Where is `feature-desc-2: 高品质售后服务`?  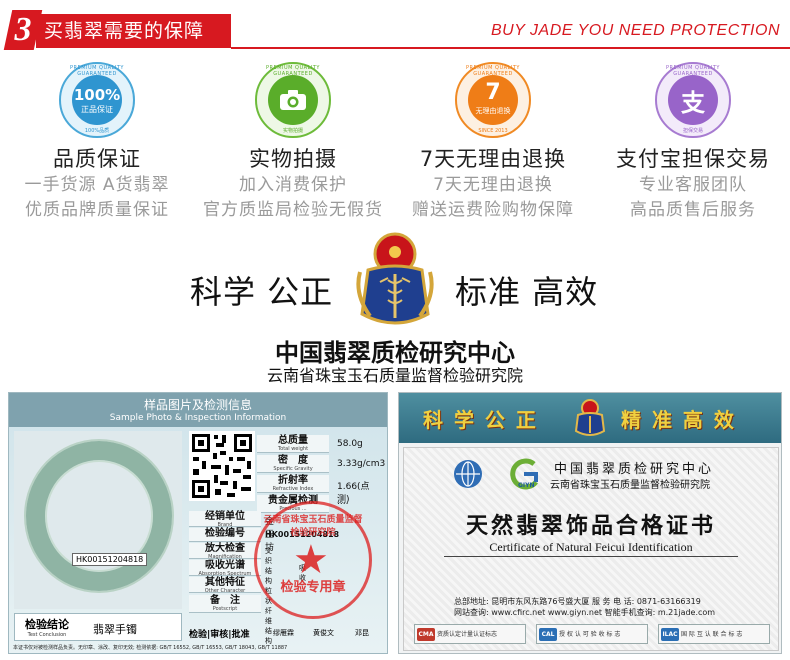
feature-desc-2: 高品质售后服务 is located at coordinates (693, 210).